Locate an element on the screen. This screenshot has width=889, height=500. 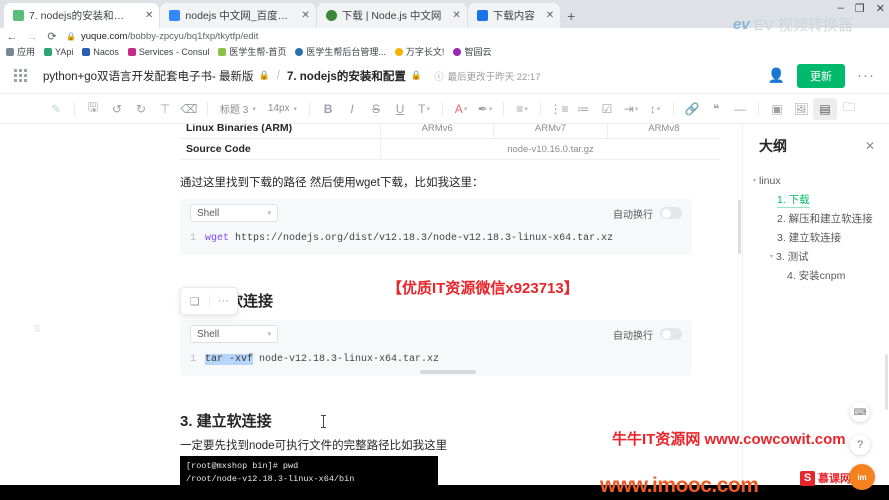
bold-button: B is located at coordinates (328, 109).